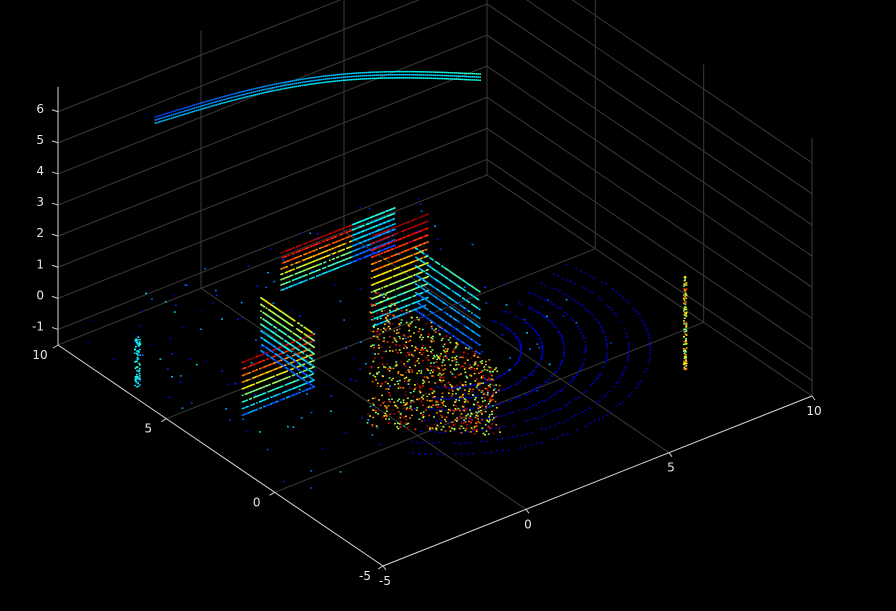 The image size is (896, 611). What do you see at coordinates (489, 407) in the screenshot?
I see `floor-grid-y` at bounding box center [489, 407].